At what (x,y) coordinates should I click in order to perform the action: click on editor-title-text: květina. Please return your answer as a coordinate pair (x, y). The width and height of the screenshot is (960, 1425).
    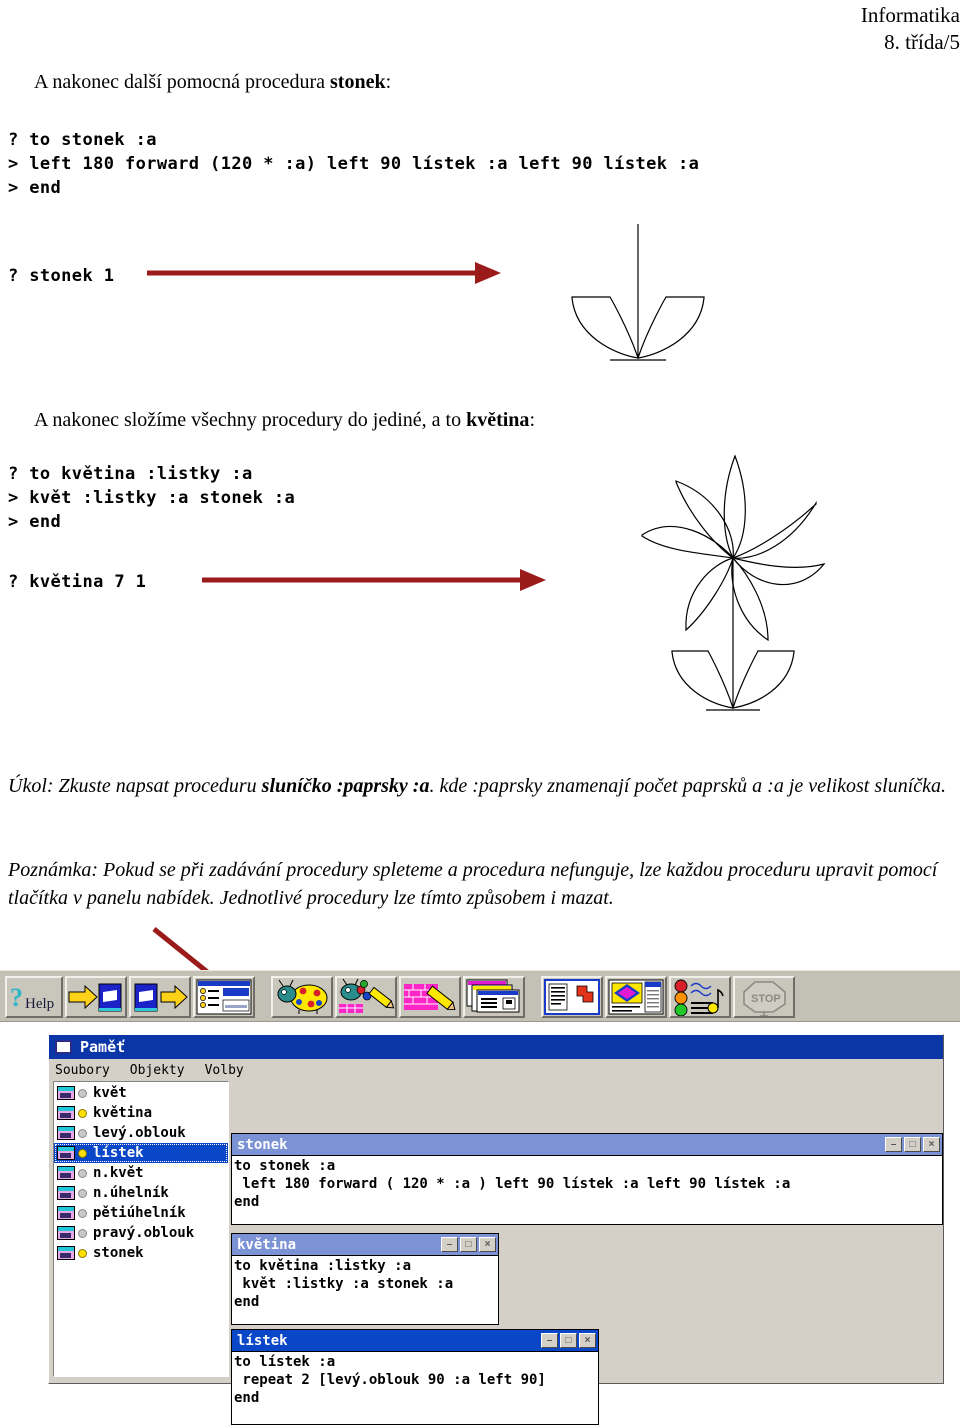
    Looking at the image, I should click on (267, 1244).